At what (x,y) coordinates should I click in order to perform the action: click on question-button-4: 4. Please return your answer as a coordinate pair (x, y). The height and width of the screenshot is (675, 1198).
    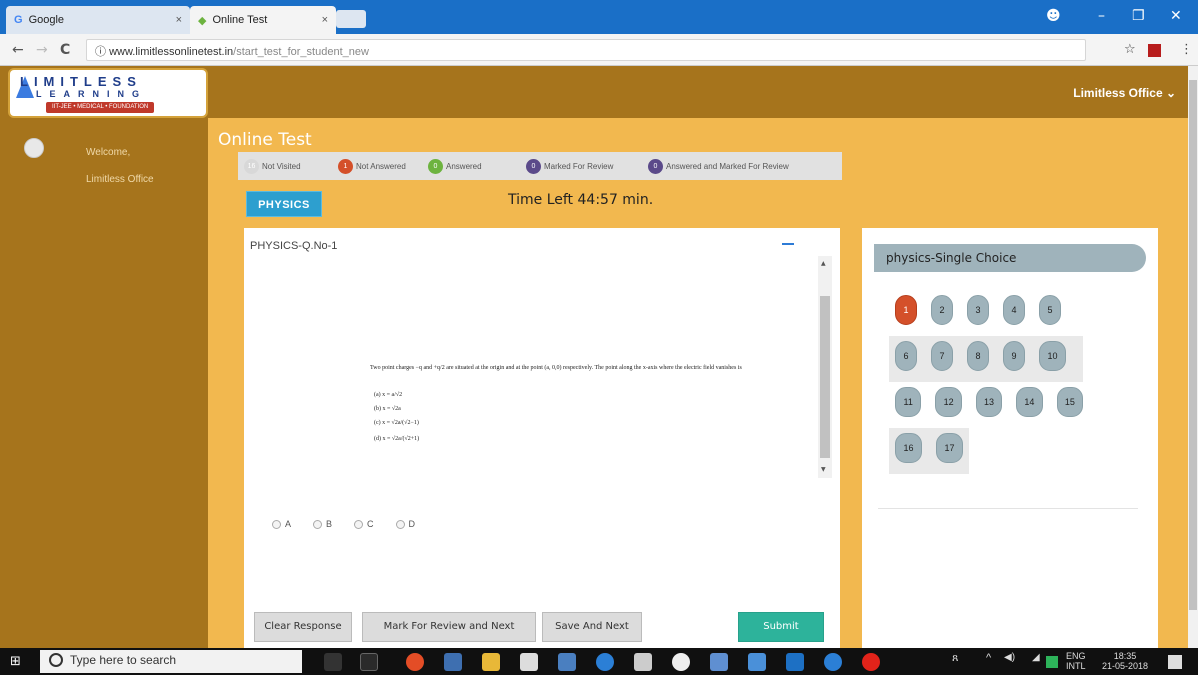
    Looking at the image, I should click on (1014, 310).